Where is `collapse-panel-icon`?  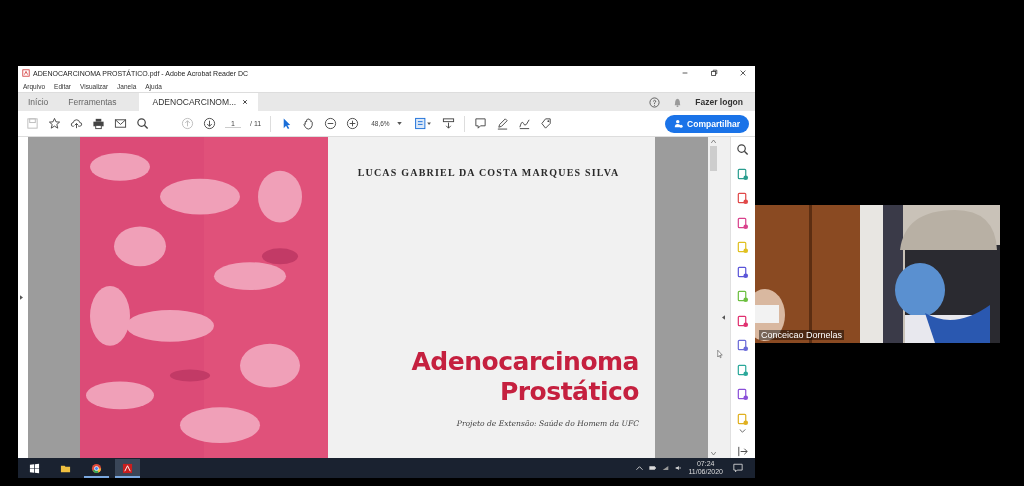 collapse-panel-icon is located at coordinates (724, 317).